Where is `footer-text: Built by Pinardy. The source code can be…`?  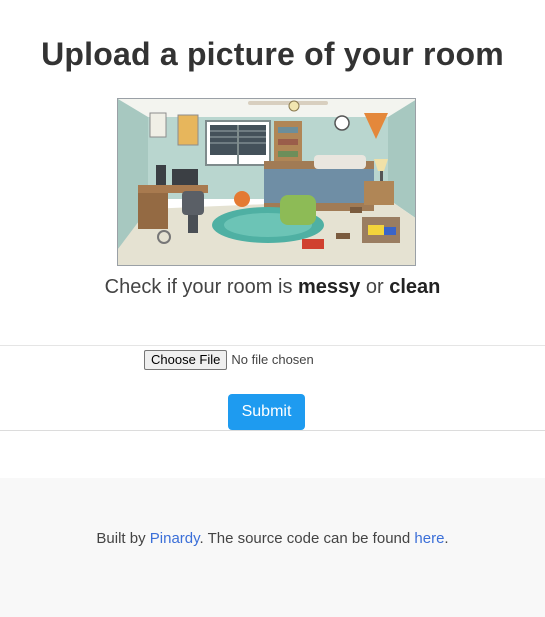
footer-text: Built by Pinardy. The source code can be… is located at coordinates (272, 538).